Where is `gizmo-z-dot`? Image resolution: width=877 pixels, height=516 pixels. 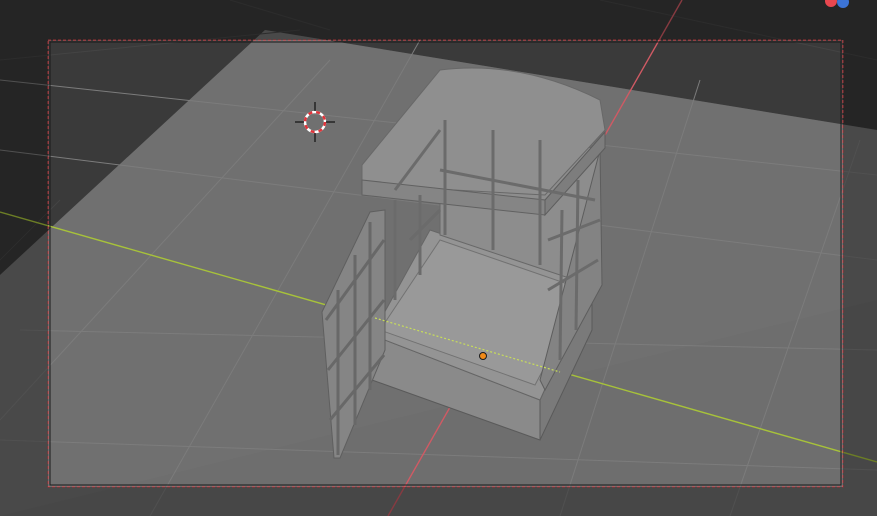
gizmo-z-dot is located at coordinates (843, 4).